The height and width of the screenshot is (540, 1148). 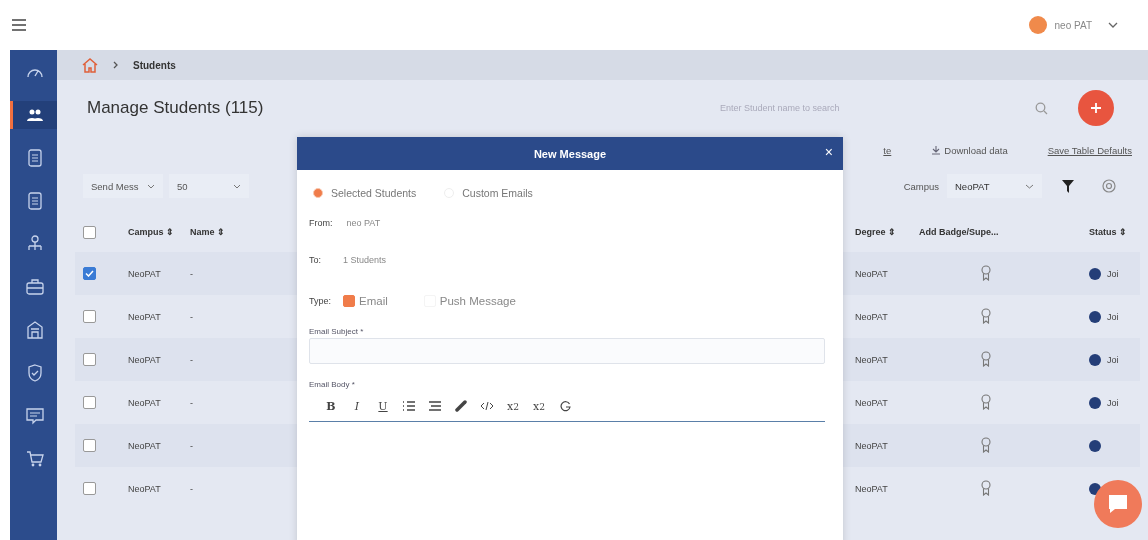 What do you see at coordinates (828, 152) in the screenshot?
I see `close-button: ×` at bounding box center [828, 152].